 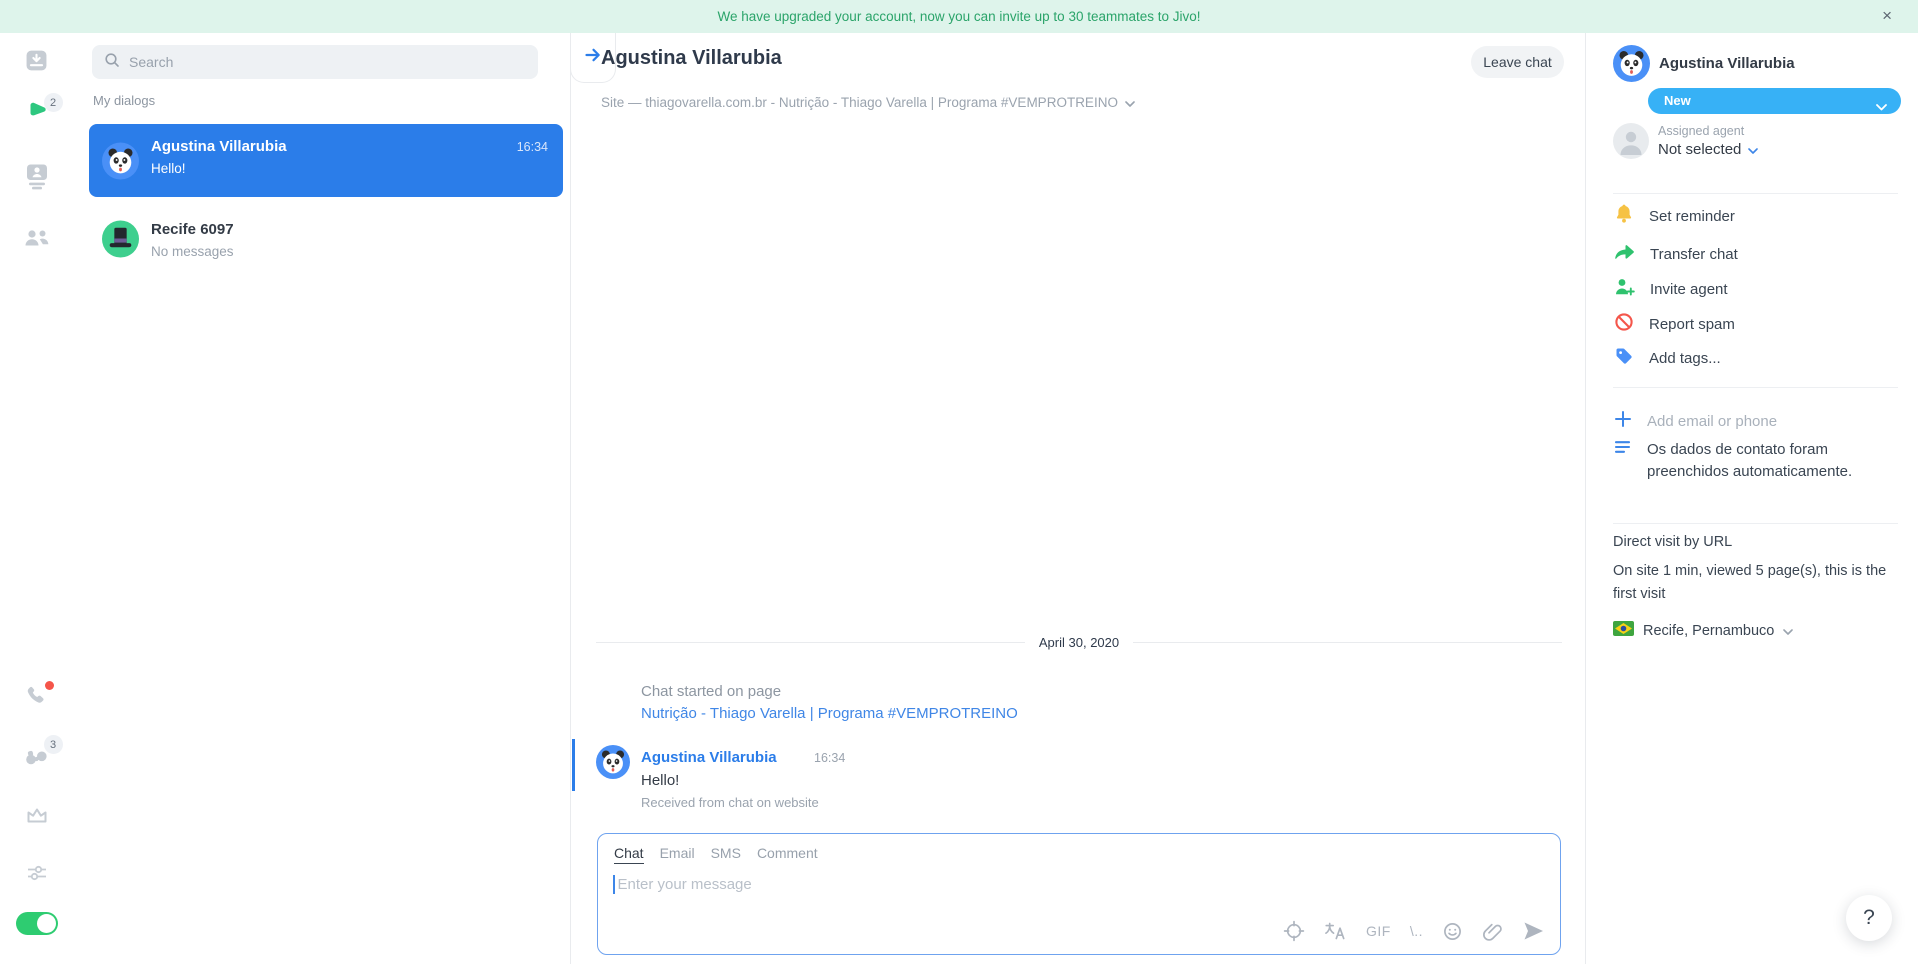 I want to click on bell-icon, so click(x=1624, y=216).